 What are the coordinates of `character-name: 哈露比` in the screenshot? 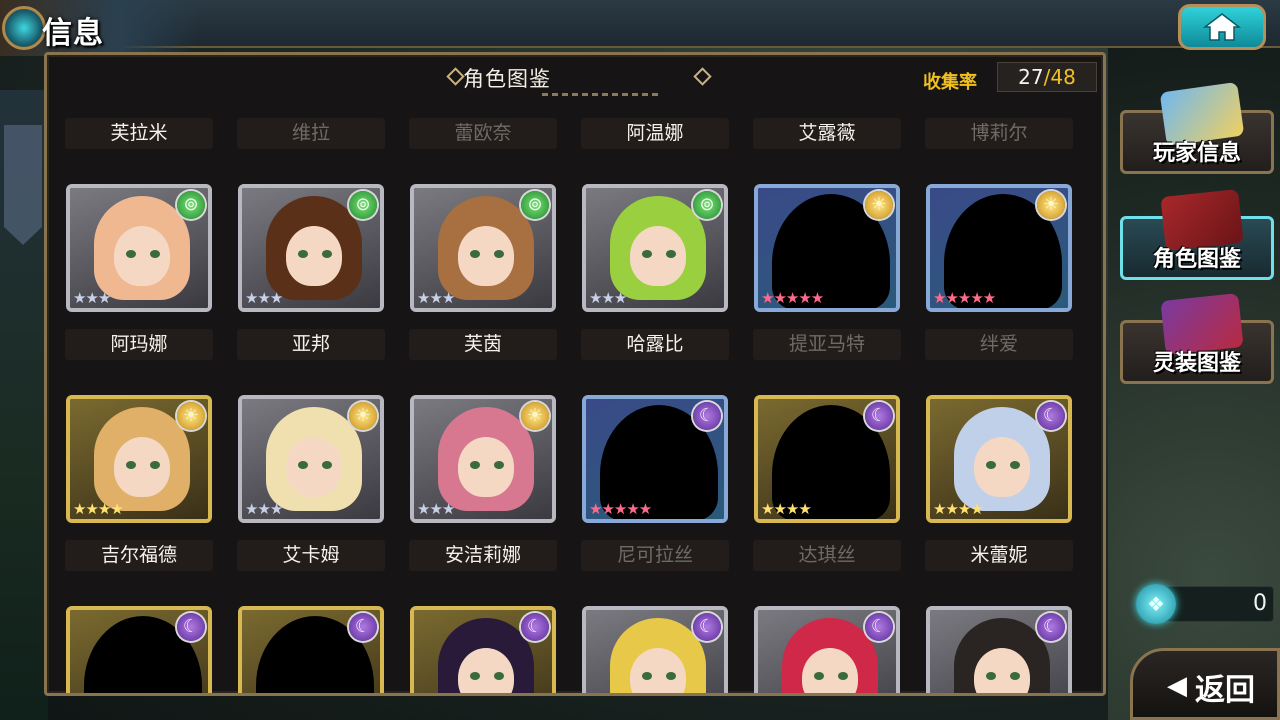 It's located at (655, 344).